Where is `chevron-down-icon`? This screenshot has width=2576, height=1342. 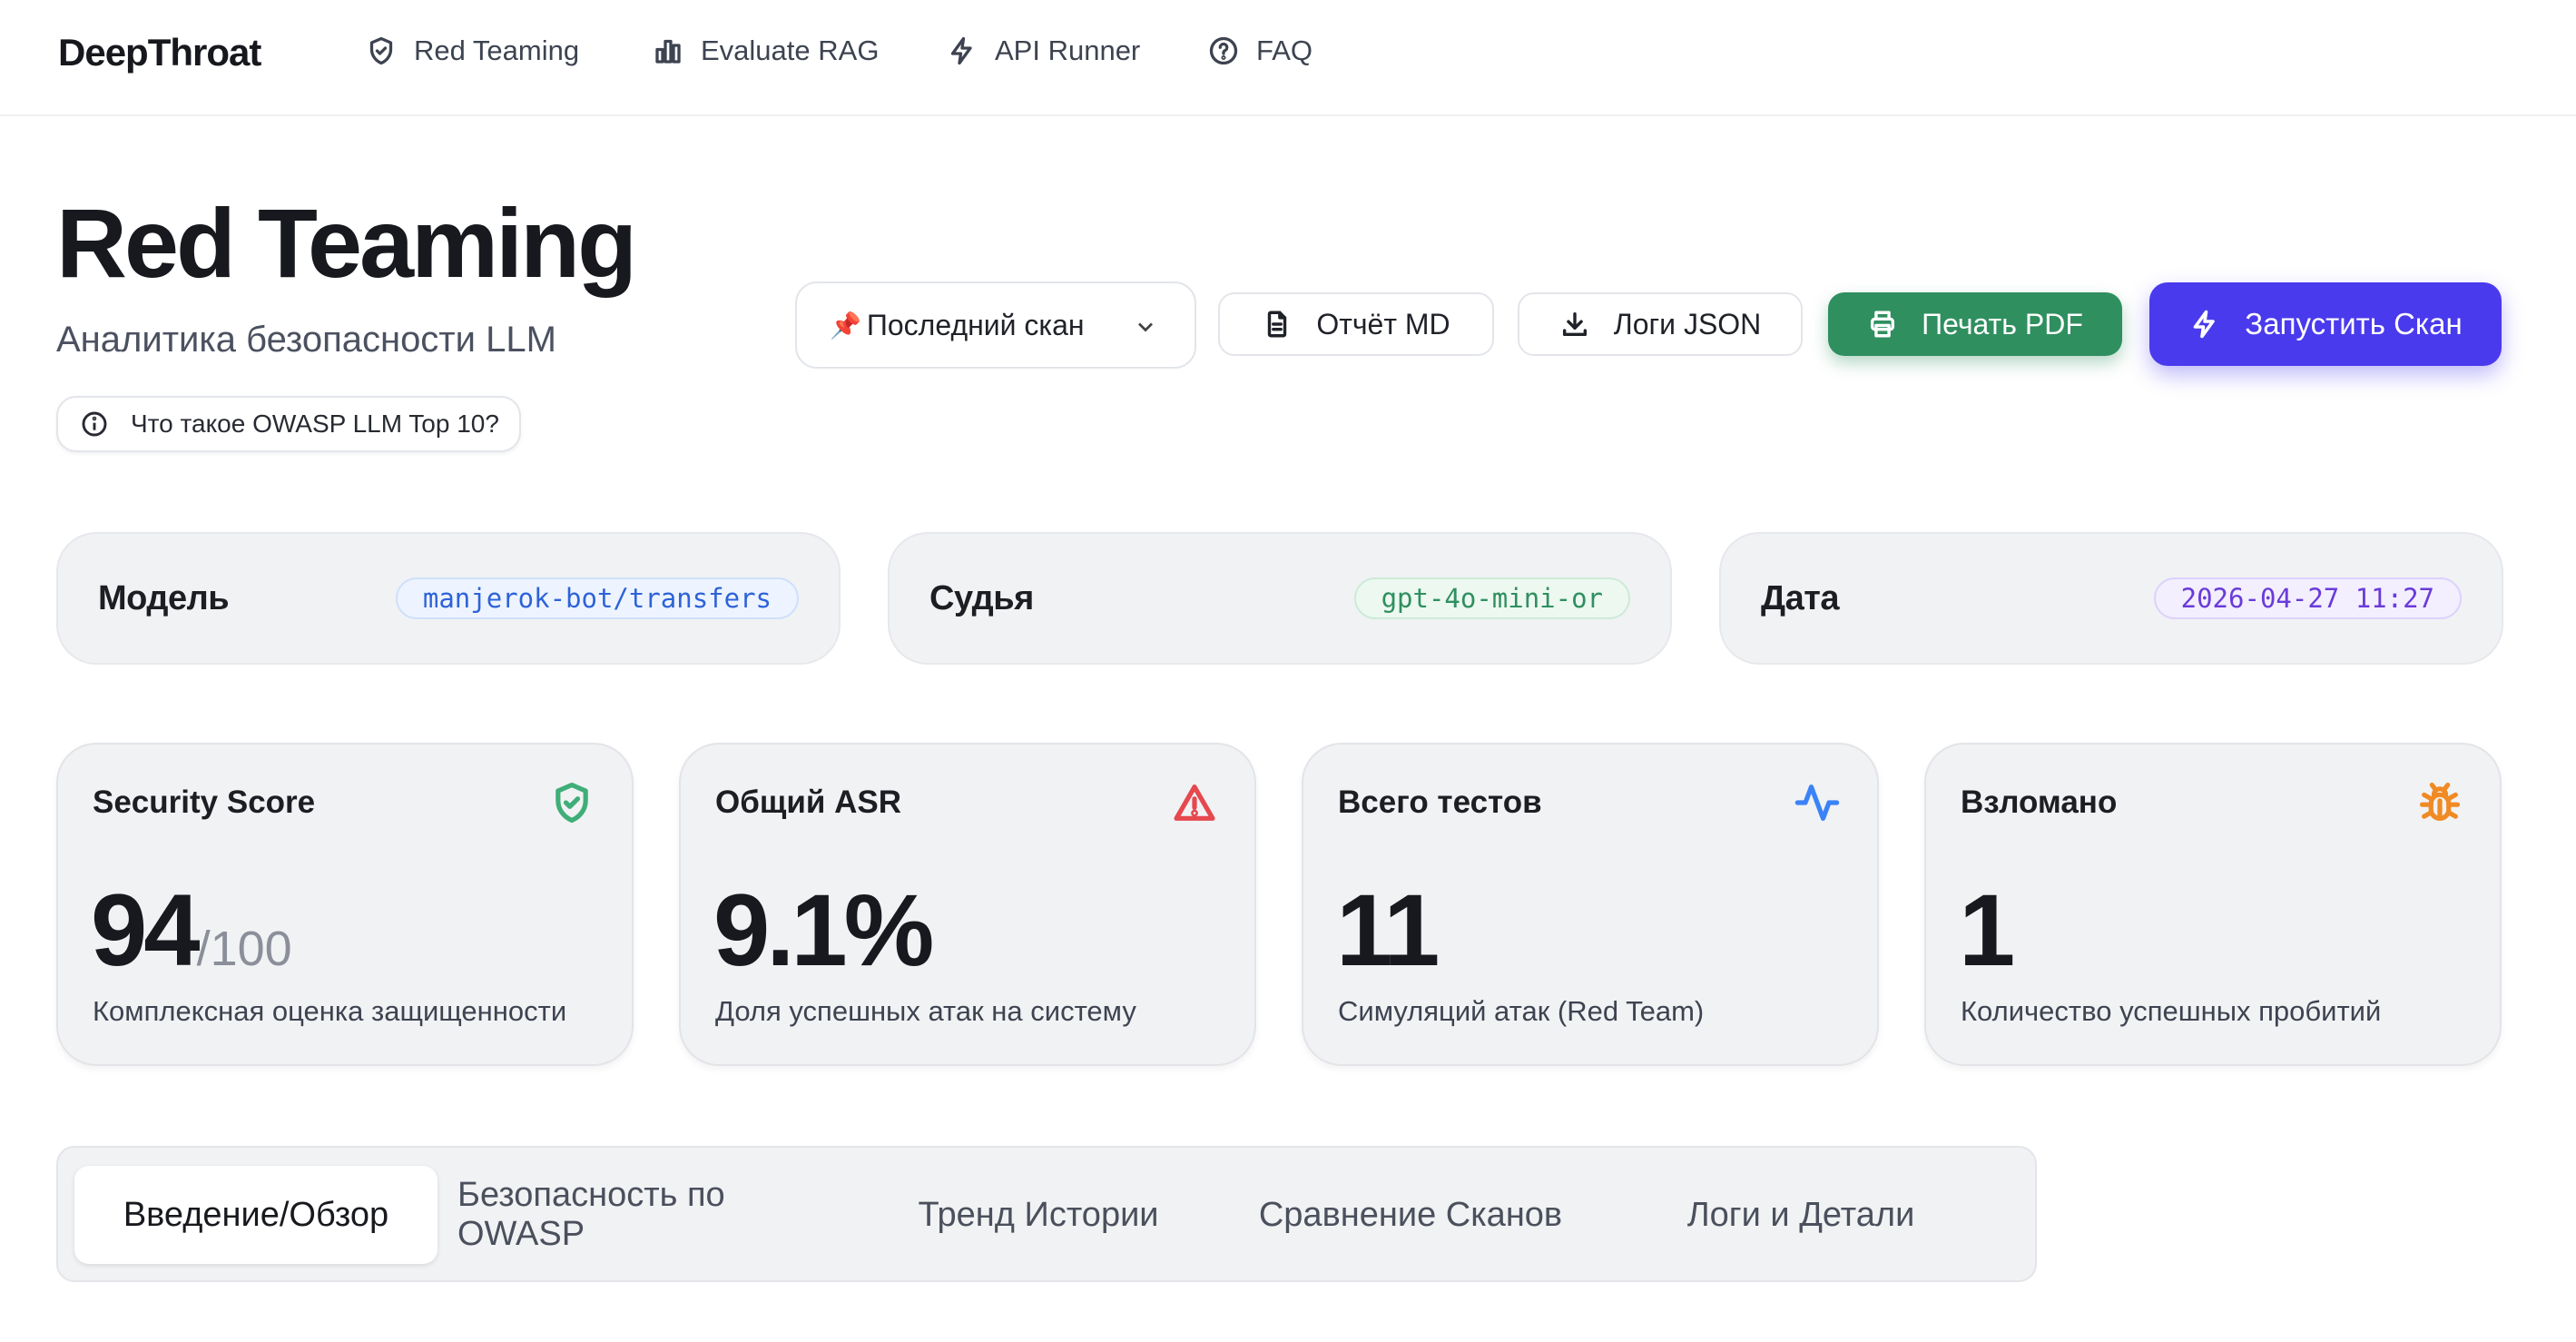 chevron-down-icon is located at coordinates (1145, 327).